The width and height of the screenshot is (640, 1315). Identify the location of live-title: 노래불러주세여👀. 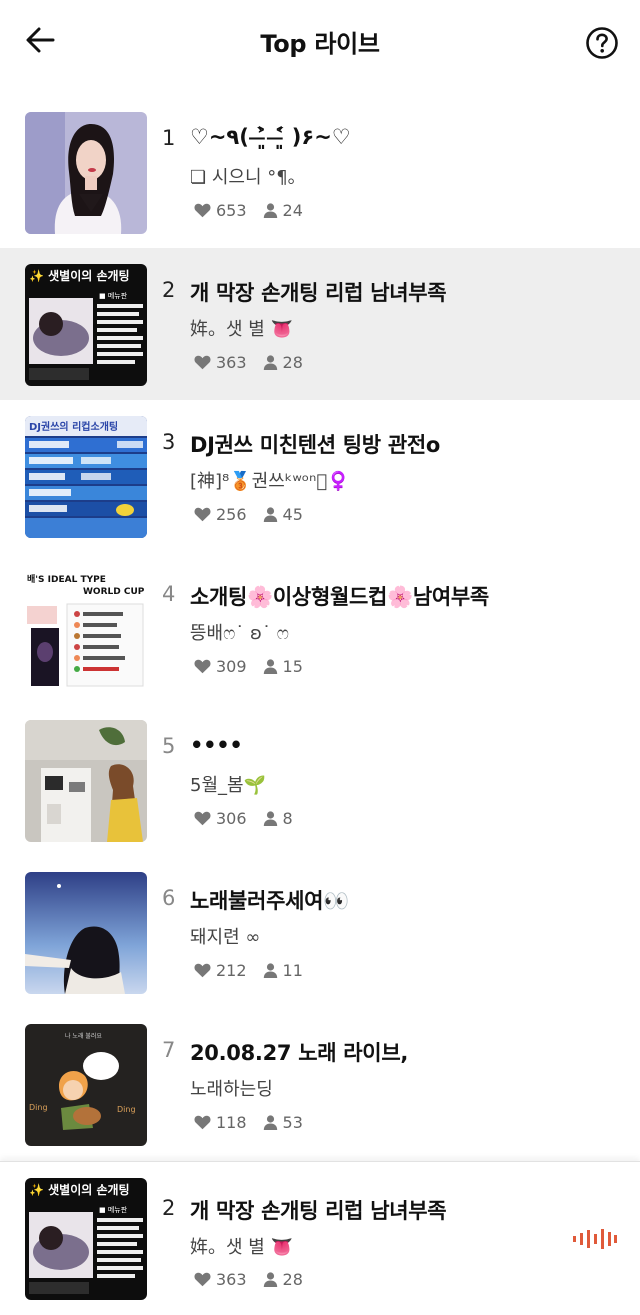
(269, 901).